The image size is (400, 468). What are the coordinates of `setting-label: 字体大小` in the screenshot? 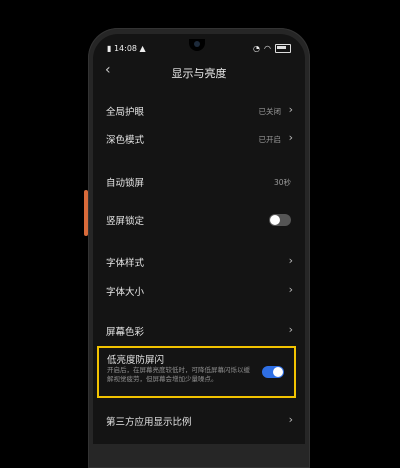 It's located at (125, 292).